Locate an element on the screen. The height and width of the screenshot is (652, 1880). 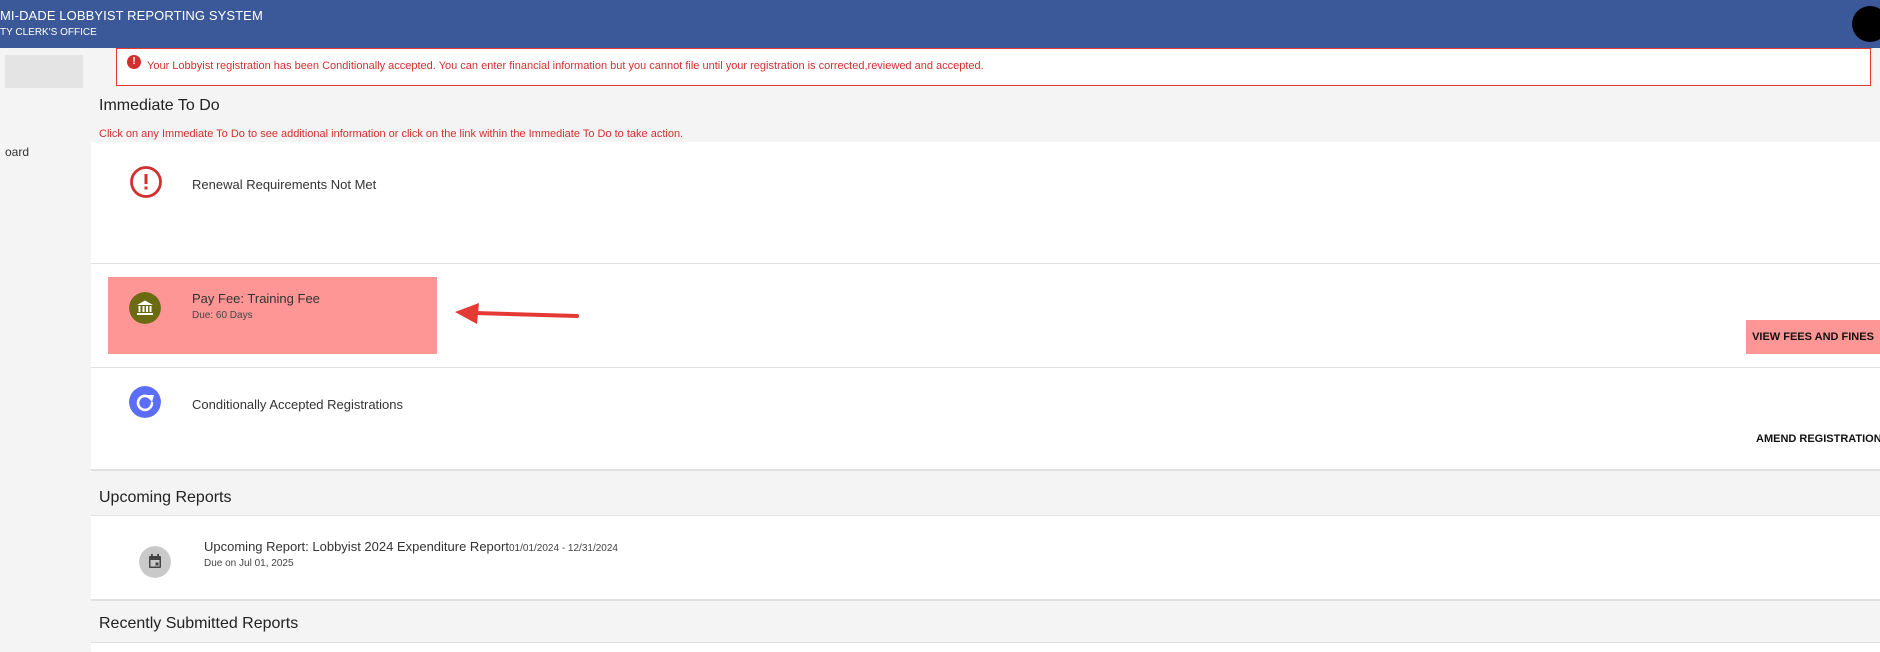
upcoming-reports-heading: Upcoming Reports is located at coordinates (165, 497).